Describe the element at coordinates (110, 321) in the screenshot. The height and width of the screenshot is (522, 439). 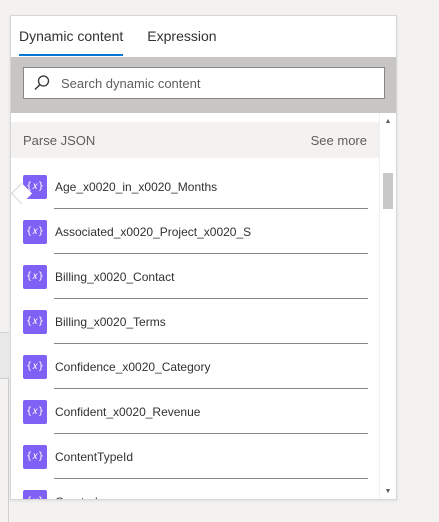
I see `list-item-label: Billing_x0020_Terms` at that location.